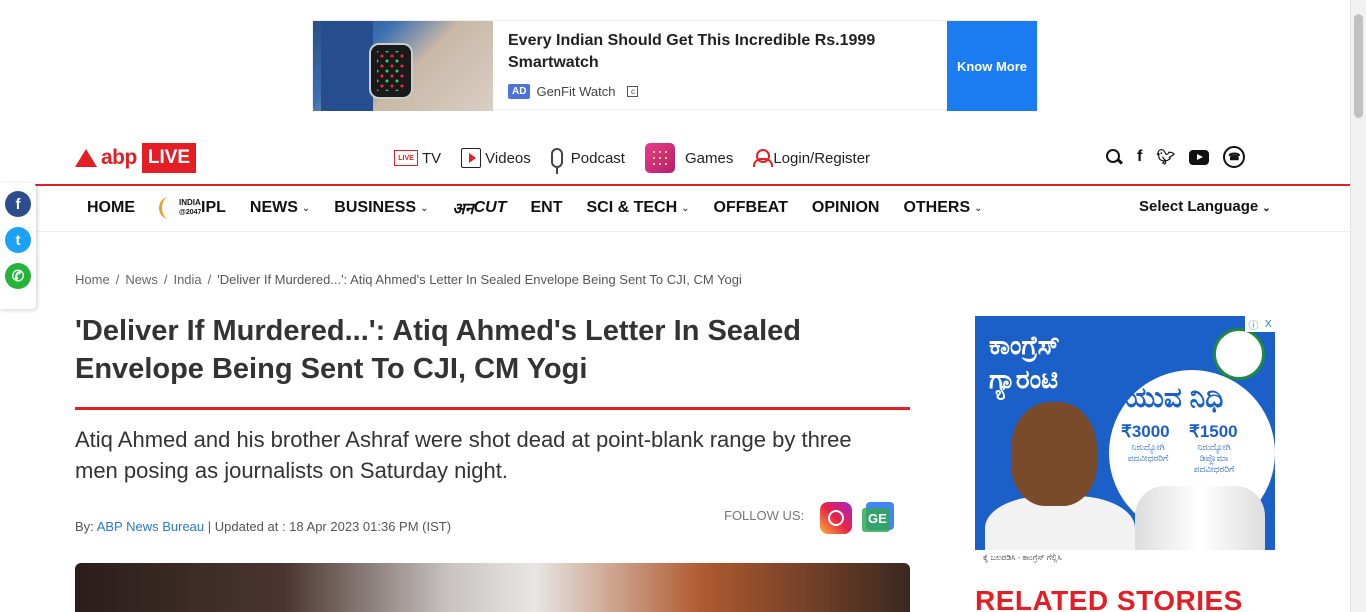  I want to click on nav-videos: Videos, so click(496, 158).